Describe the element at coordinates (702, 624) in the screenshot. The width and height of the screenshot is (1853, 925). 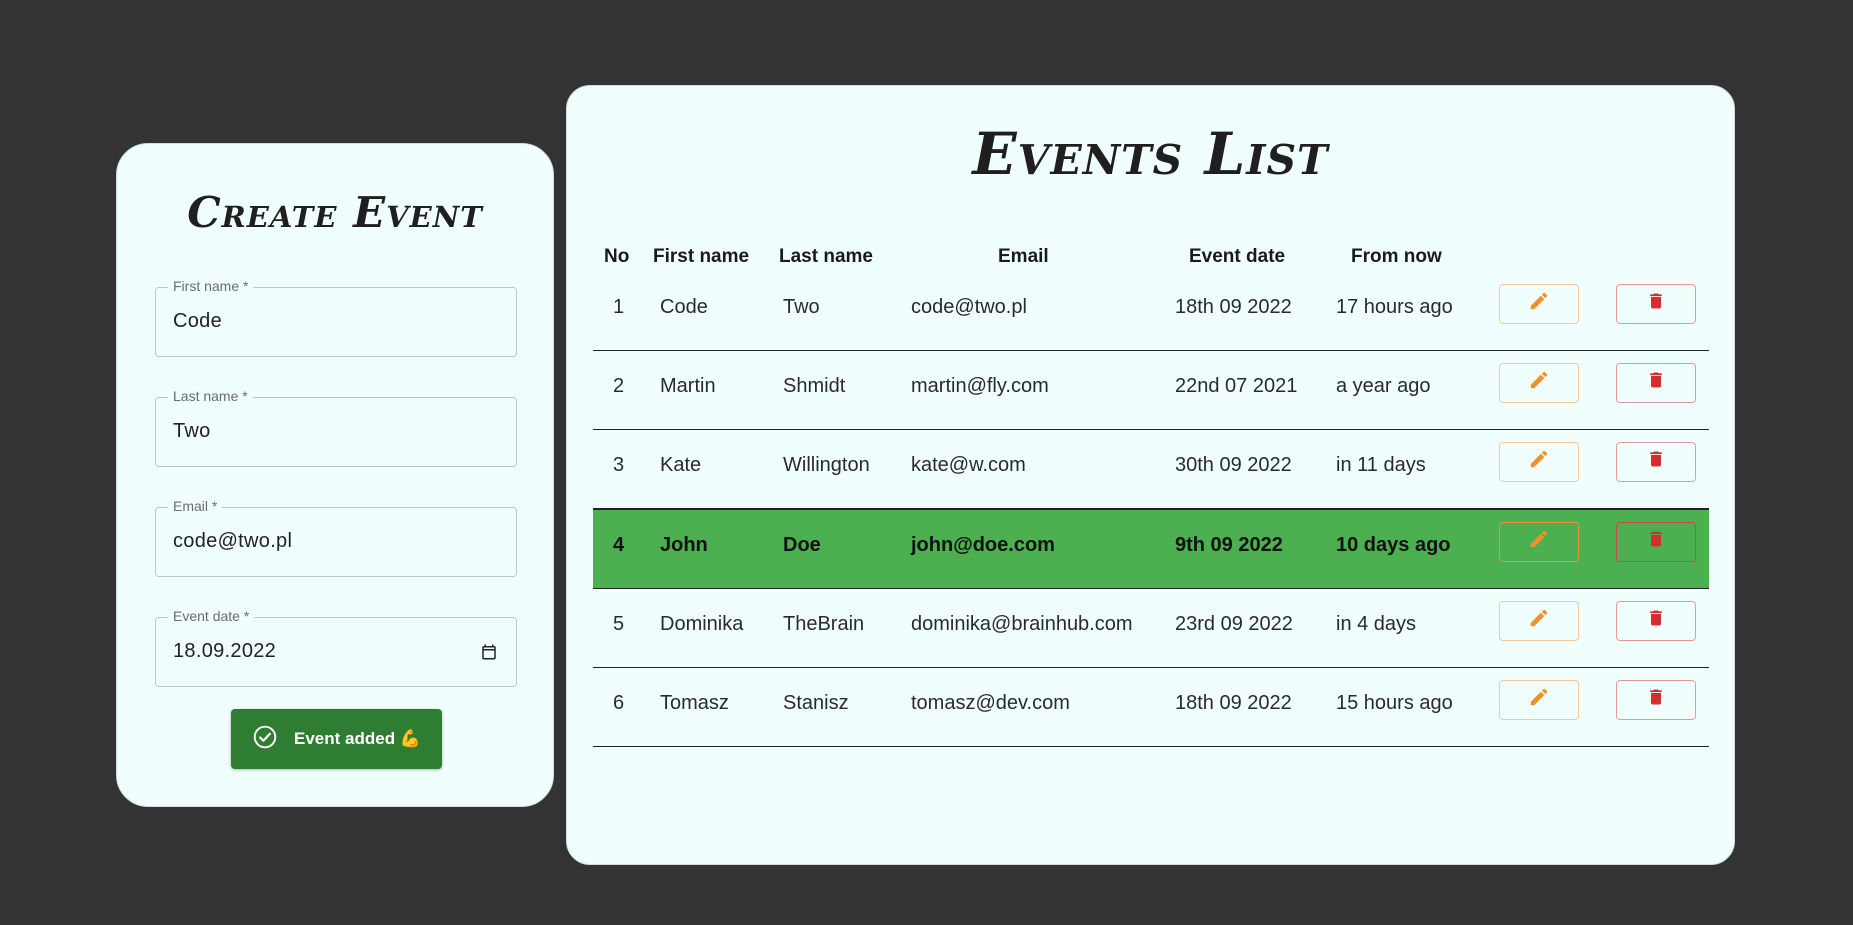
I see `cell-first-name: Dominika` at that location.